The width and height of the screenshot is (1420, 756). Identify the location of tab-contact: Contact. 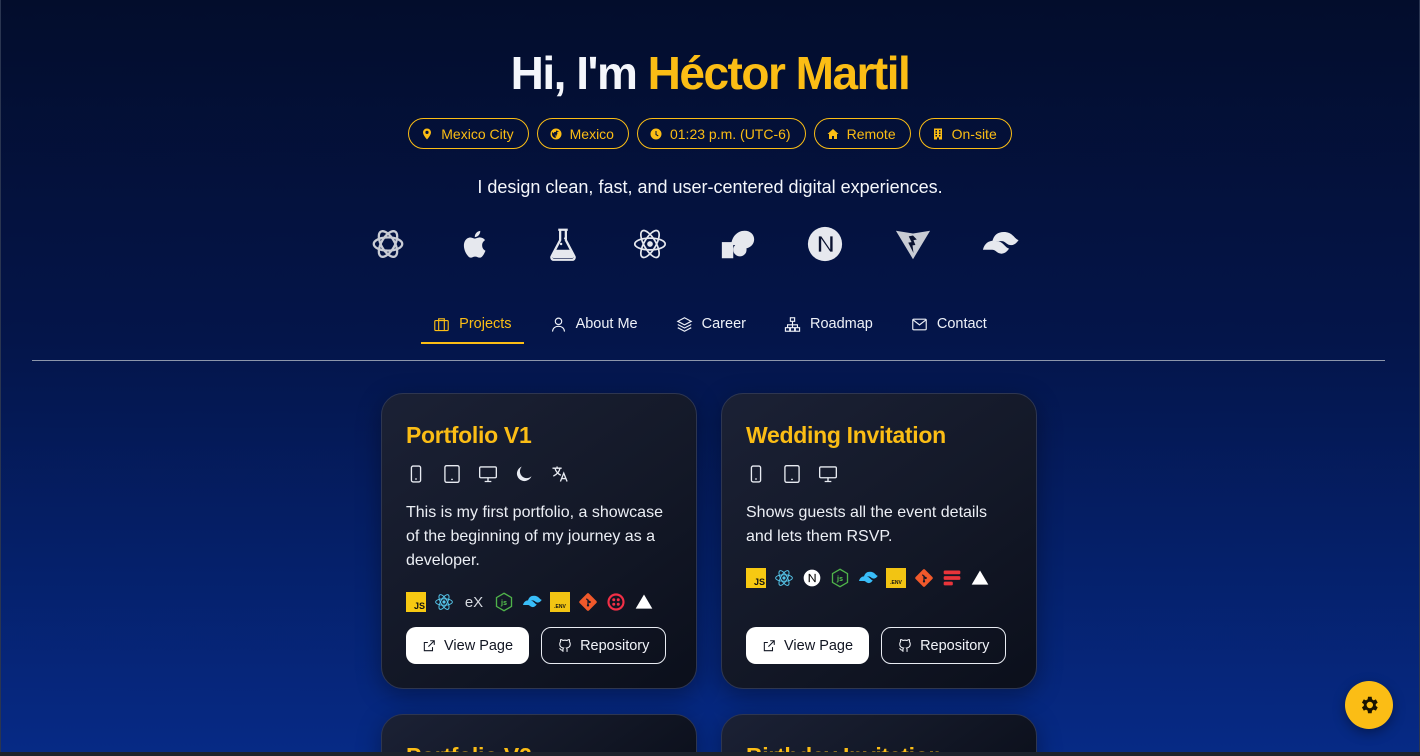
(949, 325).